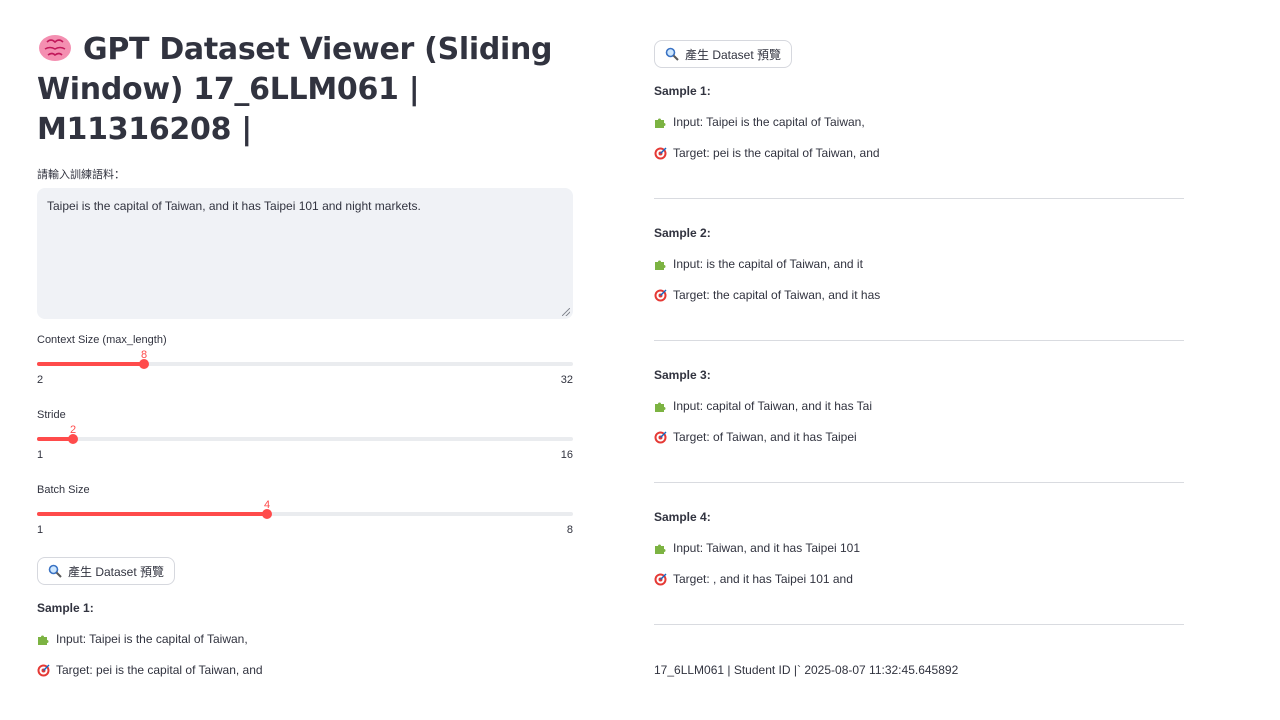 The image size is (1280, 720). I want to click on generate-dataset-button: 產生 Dataset 預覽, so click(106, 571).